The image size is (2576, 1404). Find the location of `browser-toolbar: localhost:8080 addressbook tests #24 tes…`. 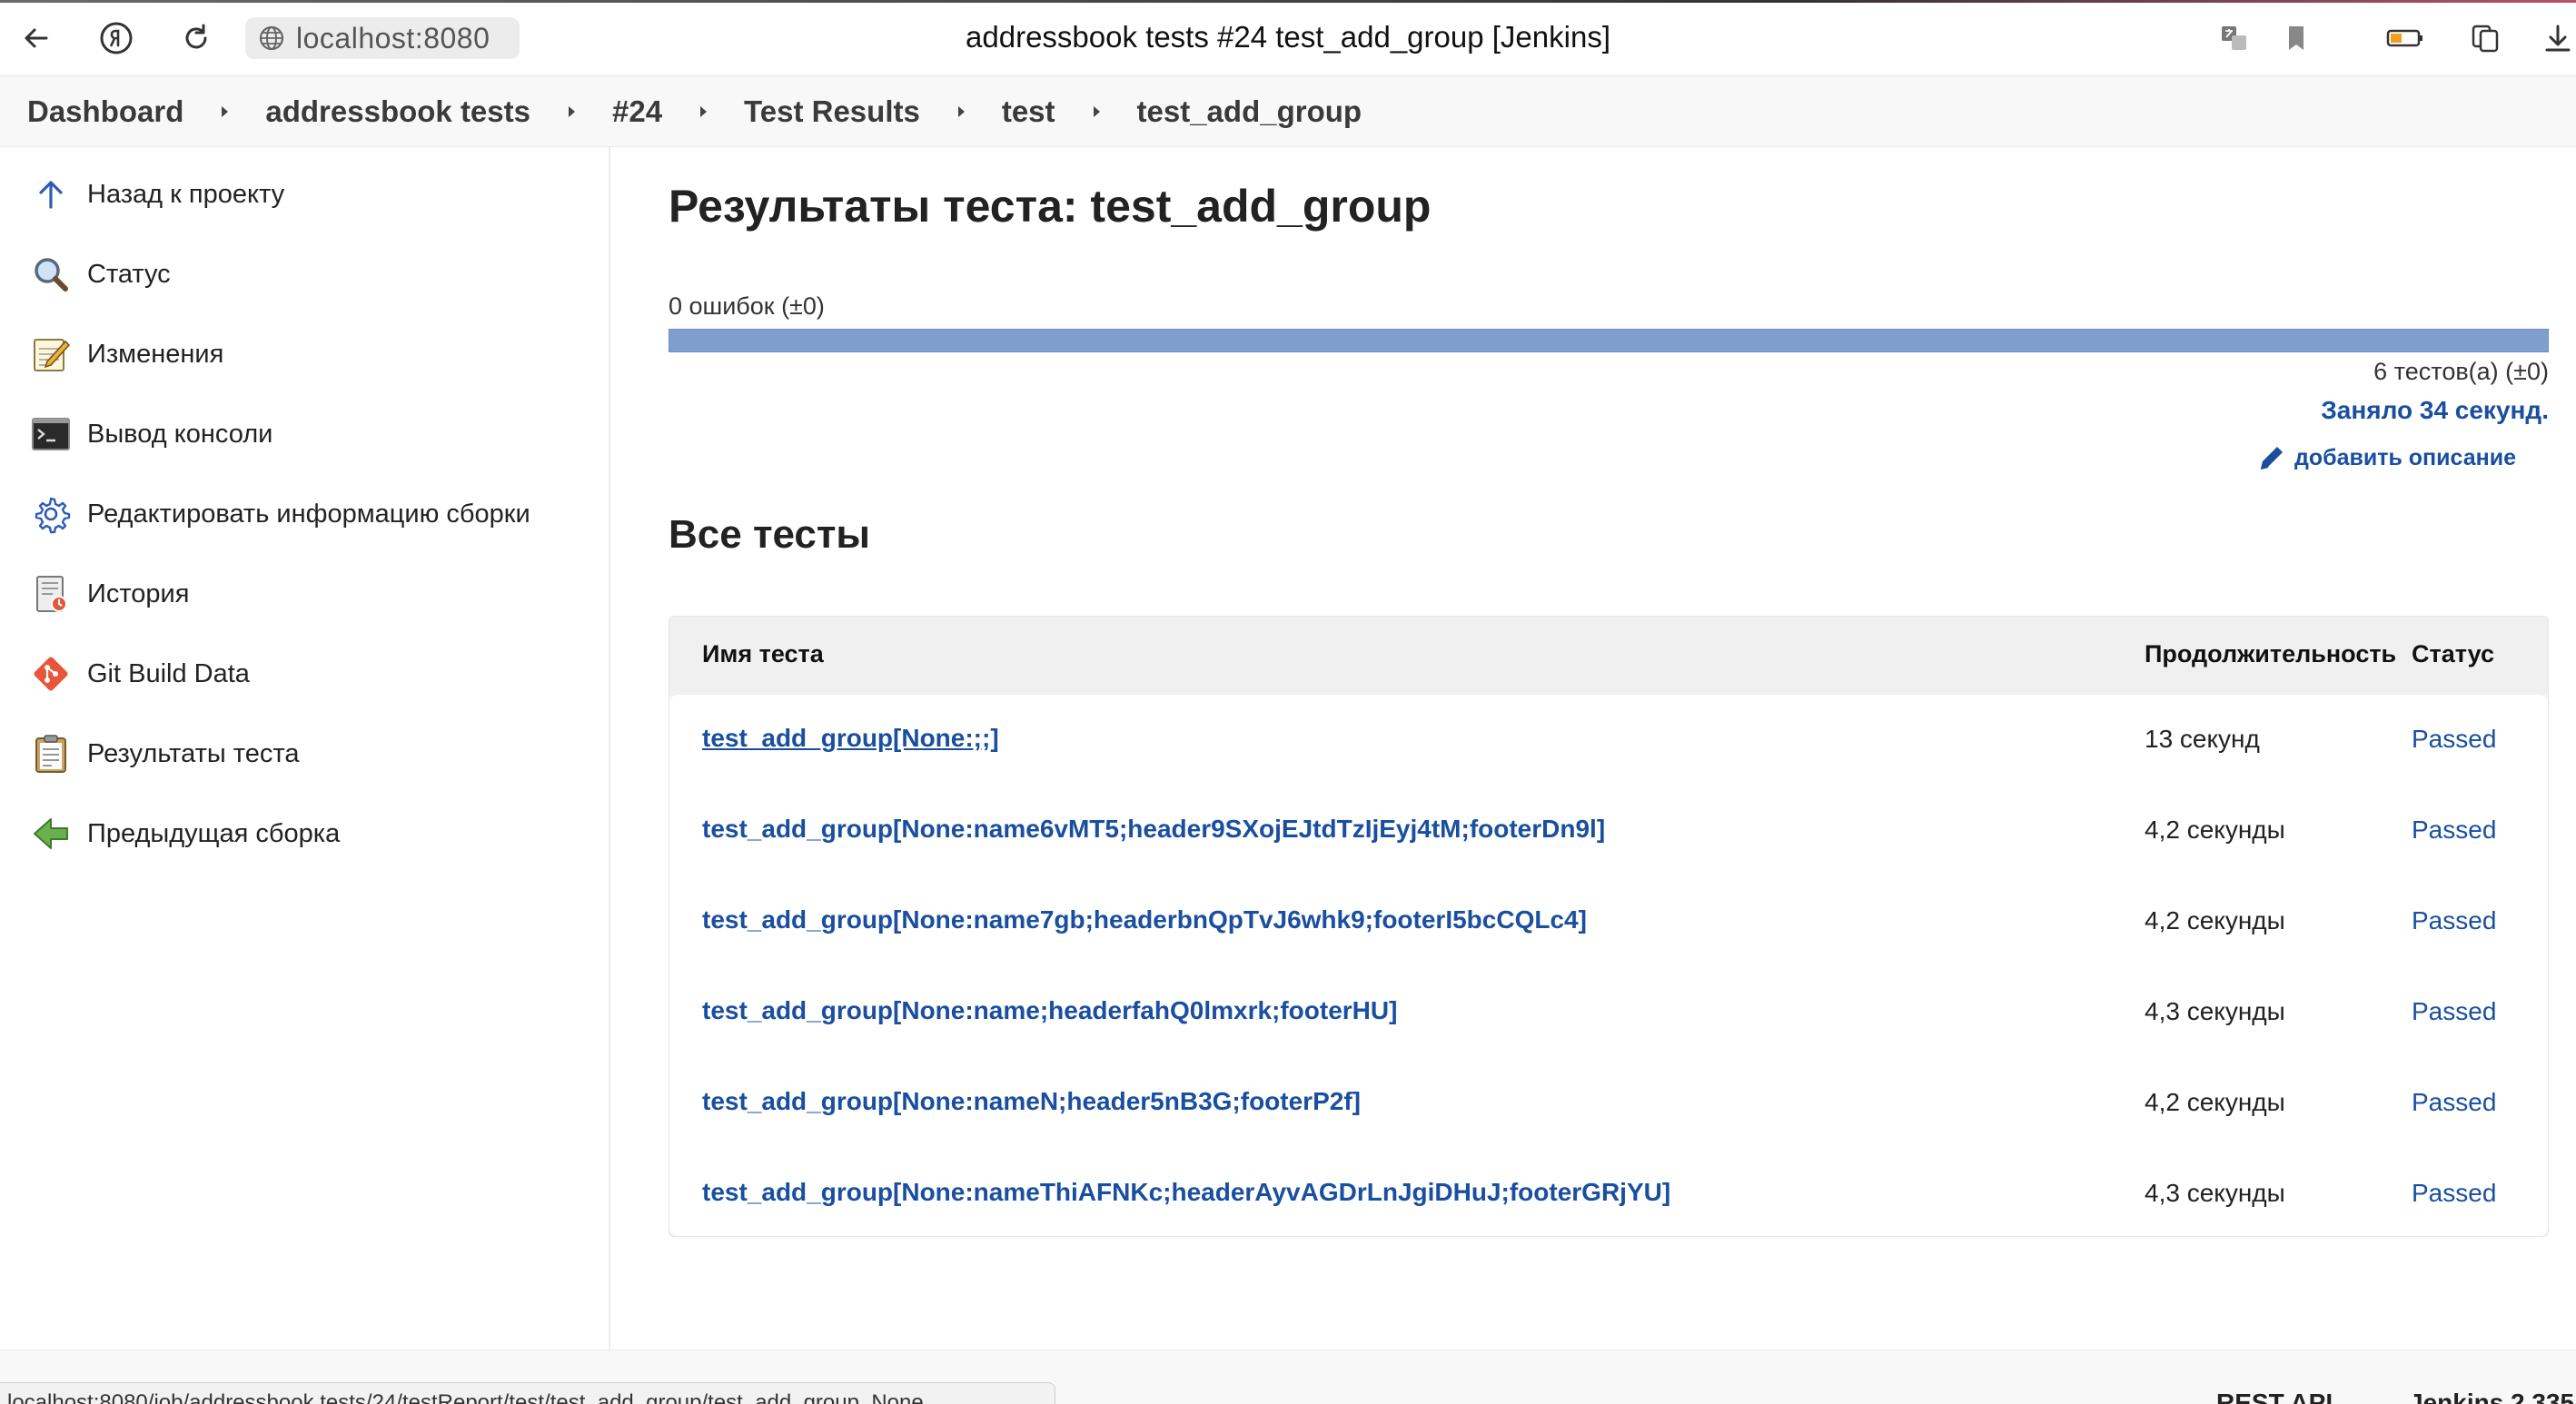

browser-toolbar: localhost:8080 addressbook tests #24 tes… is located at coordinates (1288, 38).